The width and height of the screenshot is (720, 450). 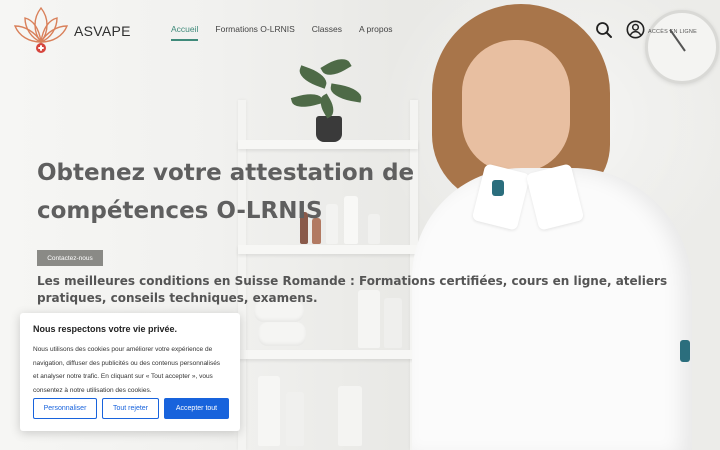 What do you see at coordinates (376, 32) in the screenshot?
I see `nav-item-a-propos: A propos` at bounding box center [376, 32].